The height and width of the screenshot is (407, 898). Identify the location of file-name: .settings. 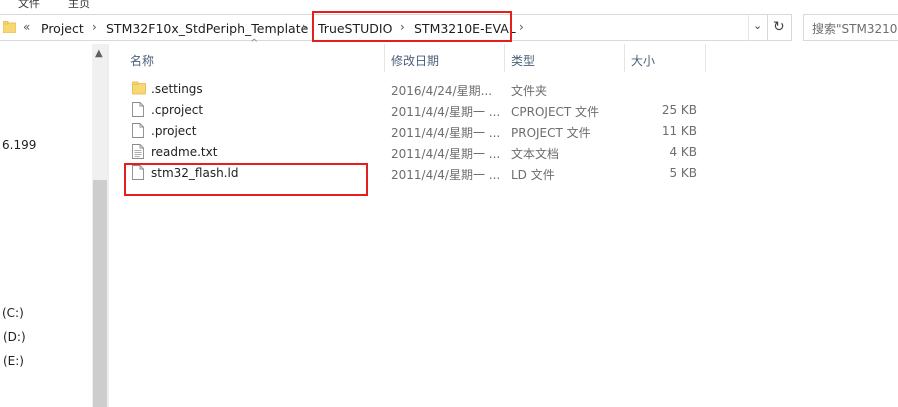
(177, 89).